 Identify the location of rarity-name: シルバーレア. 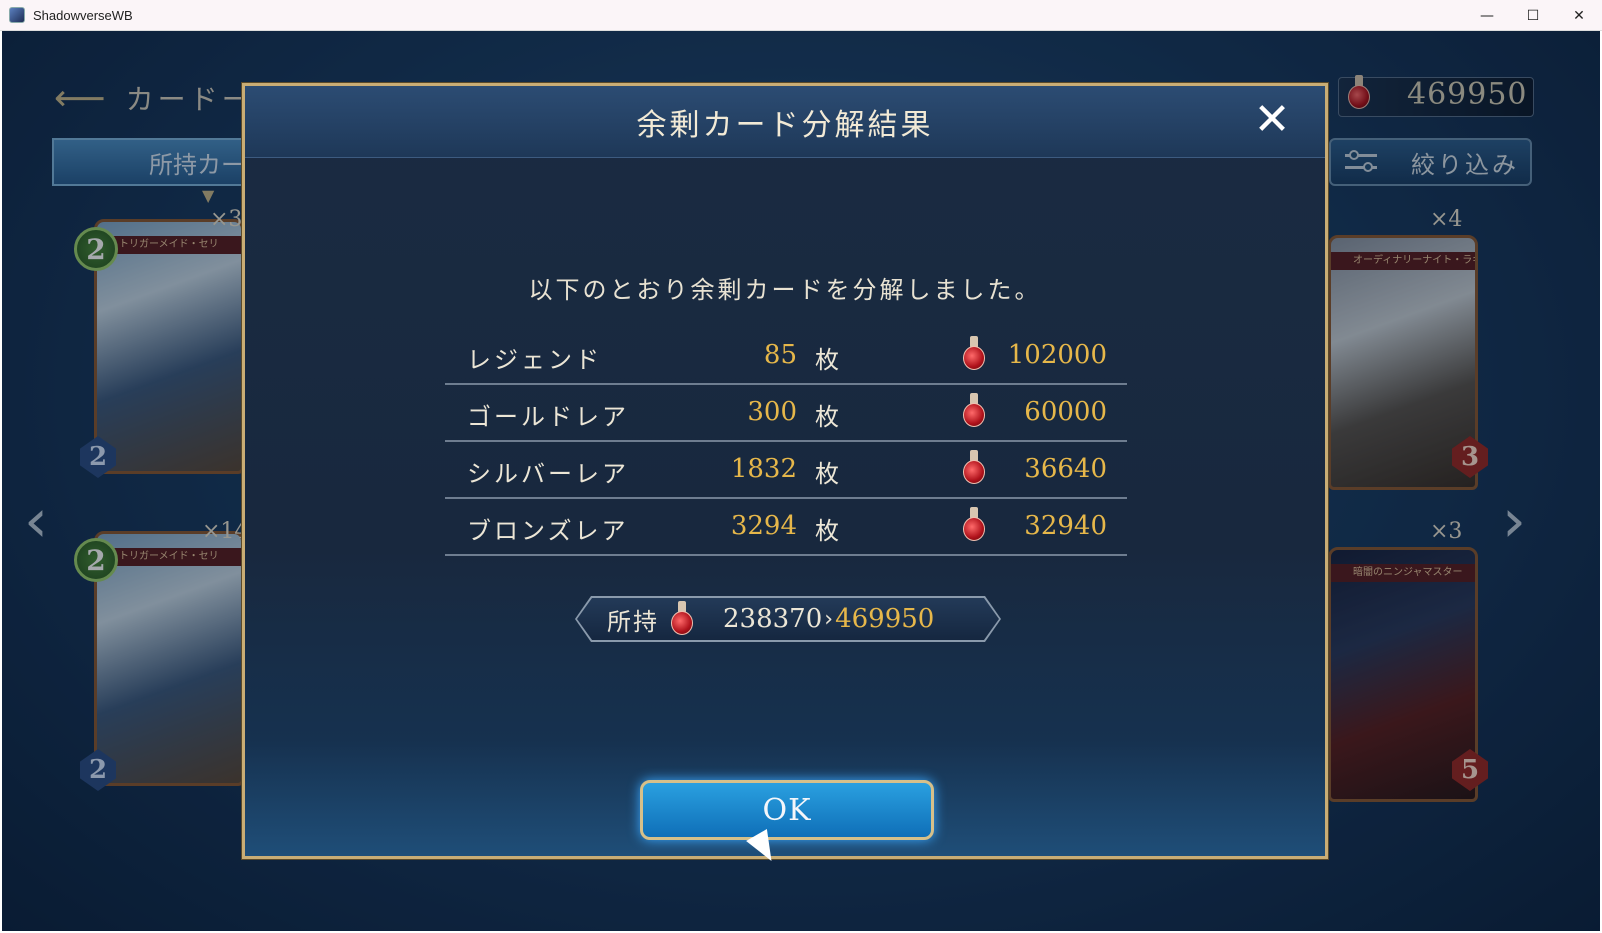
(548, 474).